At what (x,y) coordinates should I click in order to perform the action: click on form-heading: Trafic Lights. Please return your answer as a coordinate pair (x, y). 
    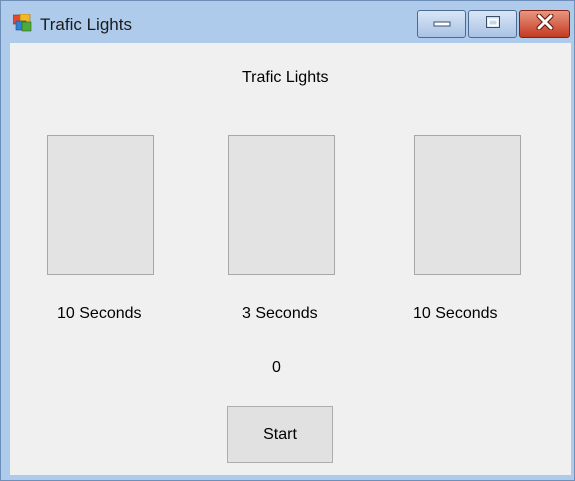
    Looking at the image, I should click on (285, 77).